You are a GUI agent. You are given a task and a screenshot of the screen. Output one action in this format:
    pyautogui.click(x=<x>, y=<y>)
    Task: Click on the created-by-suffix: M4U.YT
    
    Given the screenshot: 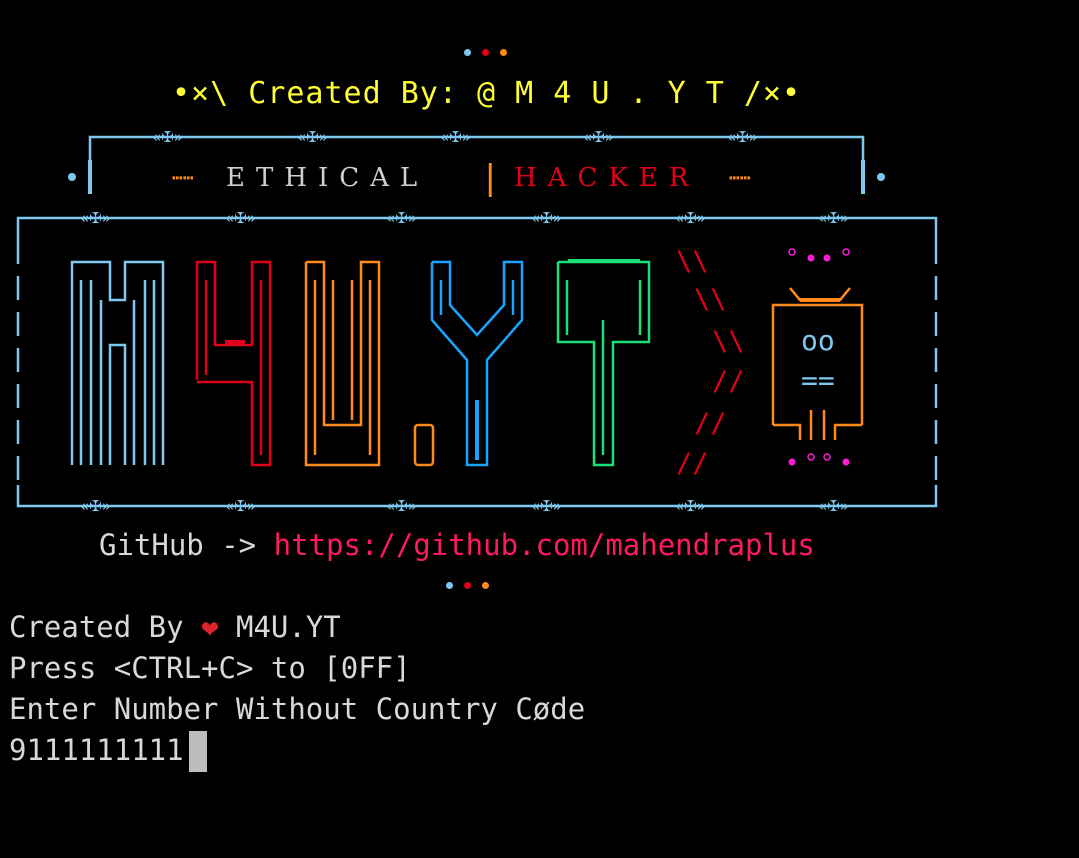 What is the action you would take?
    pyautogui.click(x=279, y=627)
    